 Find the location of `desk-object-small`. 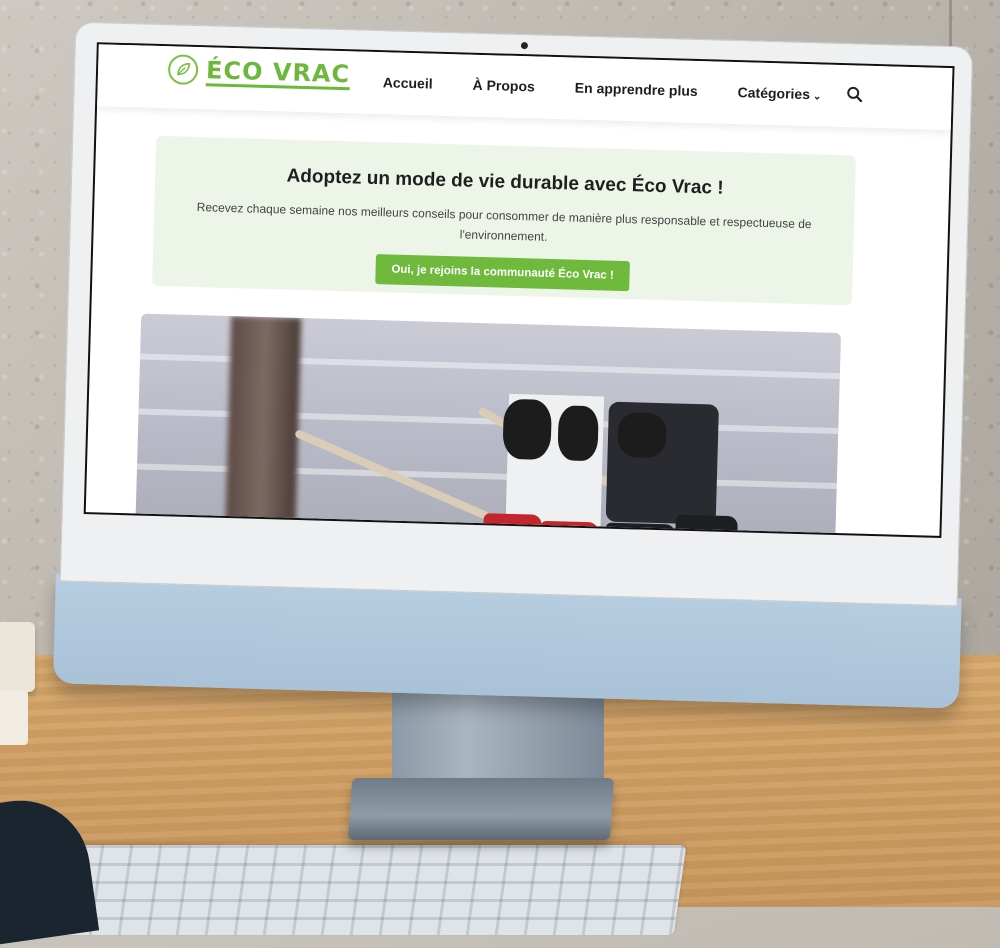

desk-object-small is located at coordinates (14, 717).